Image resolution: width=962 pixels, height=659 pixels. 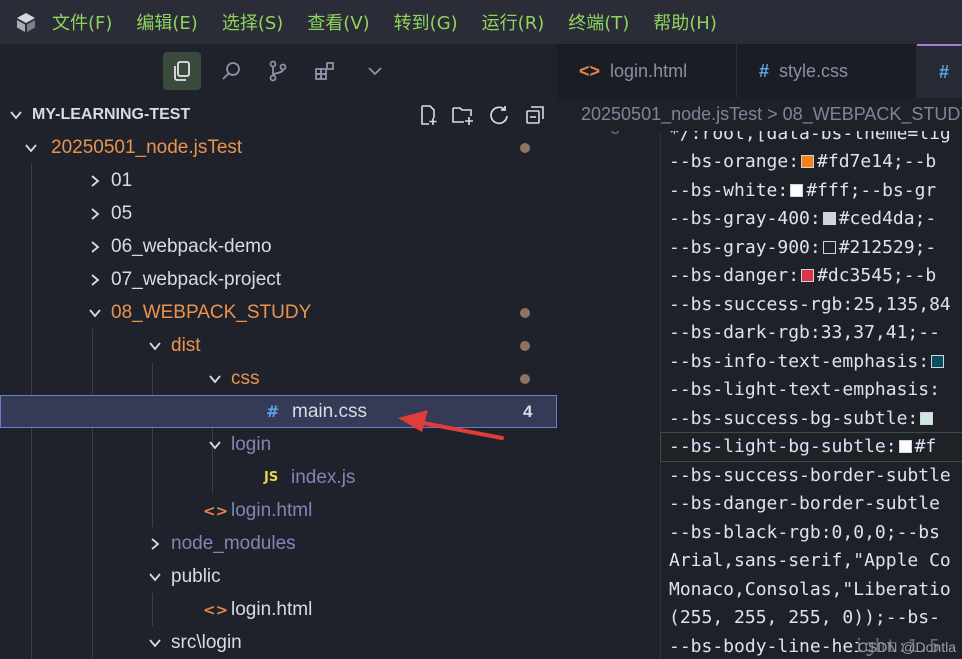 What do you see at coordinates (685, 22) in the screenshot?
I see `menu-help: 帮助(H)` at bounding box center [685, 22].